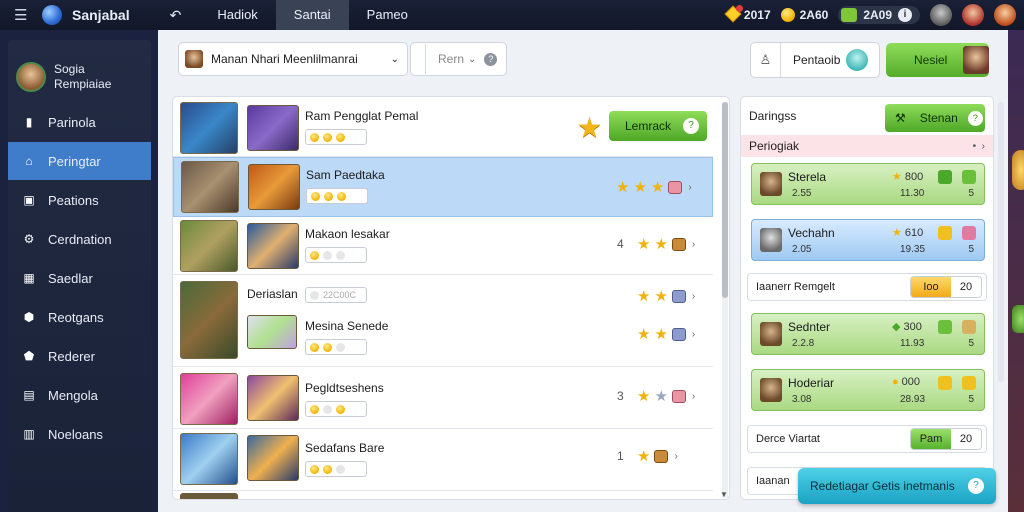  I want to click on launch-button: Lemrack ?, so click(658, 126).